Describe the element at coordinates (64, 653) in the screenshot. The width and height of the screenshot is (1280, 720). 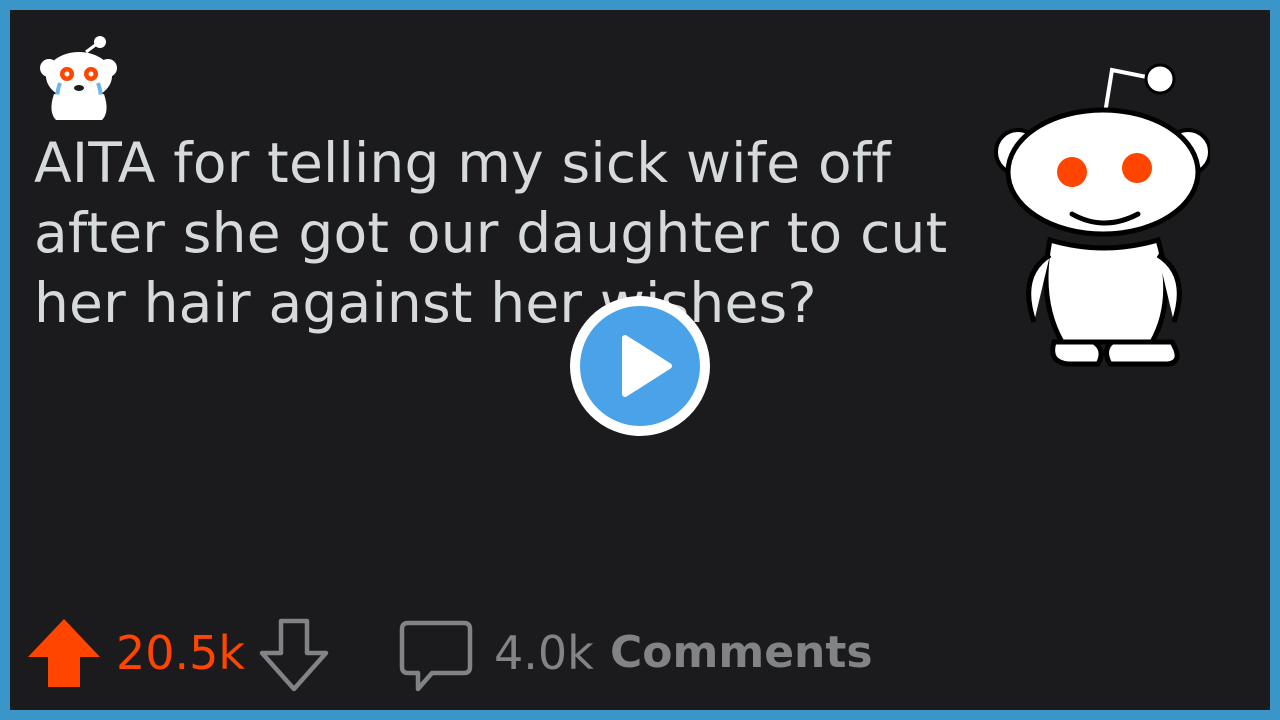
I see `upvote-arrow-icon` at that location.